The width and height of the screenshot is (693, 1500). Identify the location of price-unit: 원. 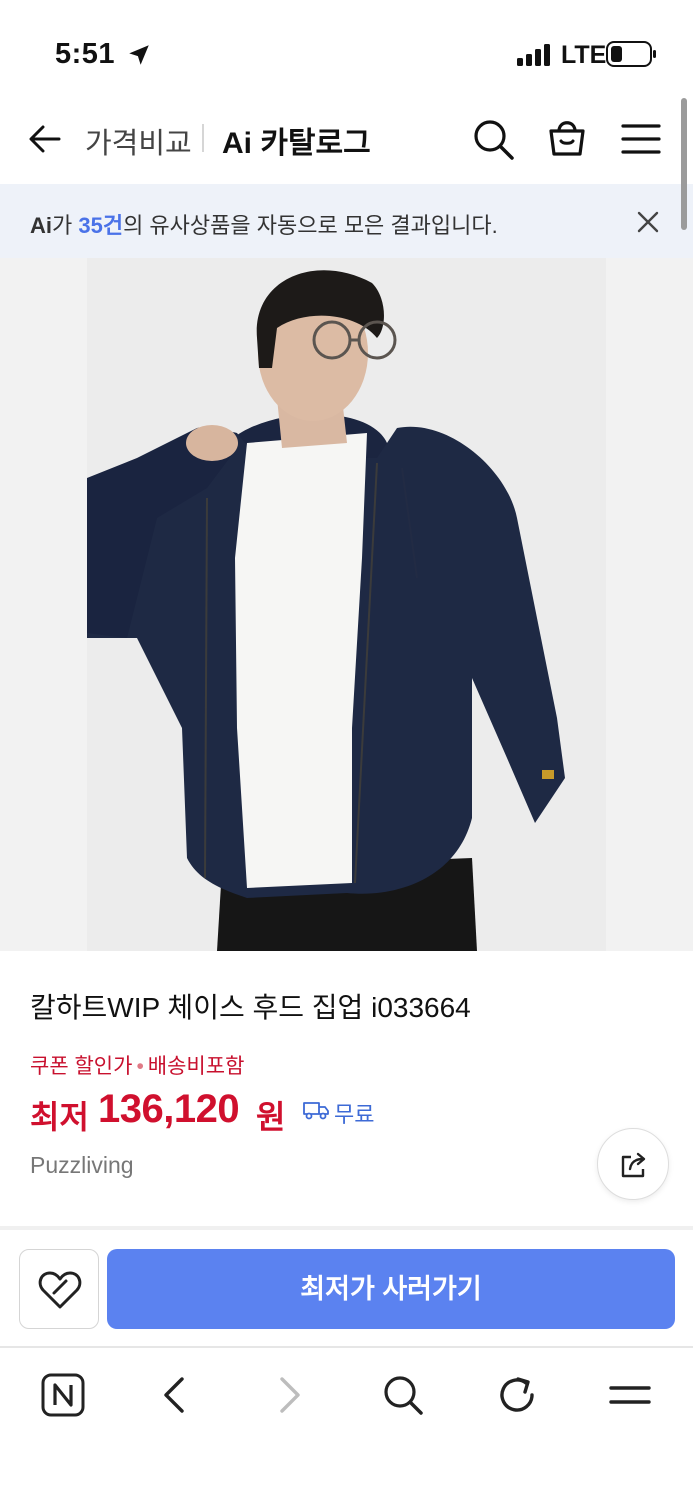
(271, 1117).